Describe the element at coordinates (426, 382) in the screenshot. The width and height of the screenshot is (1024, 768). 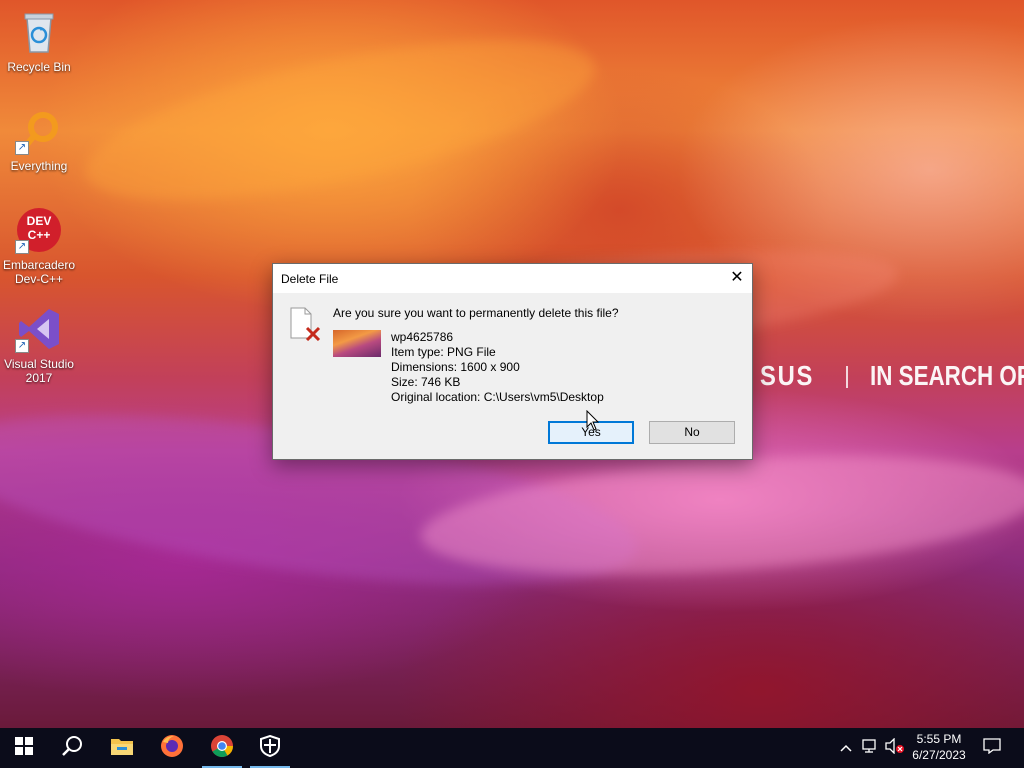
I see `file-size: Size: 746 KB` at that location.